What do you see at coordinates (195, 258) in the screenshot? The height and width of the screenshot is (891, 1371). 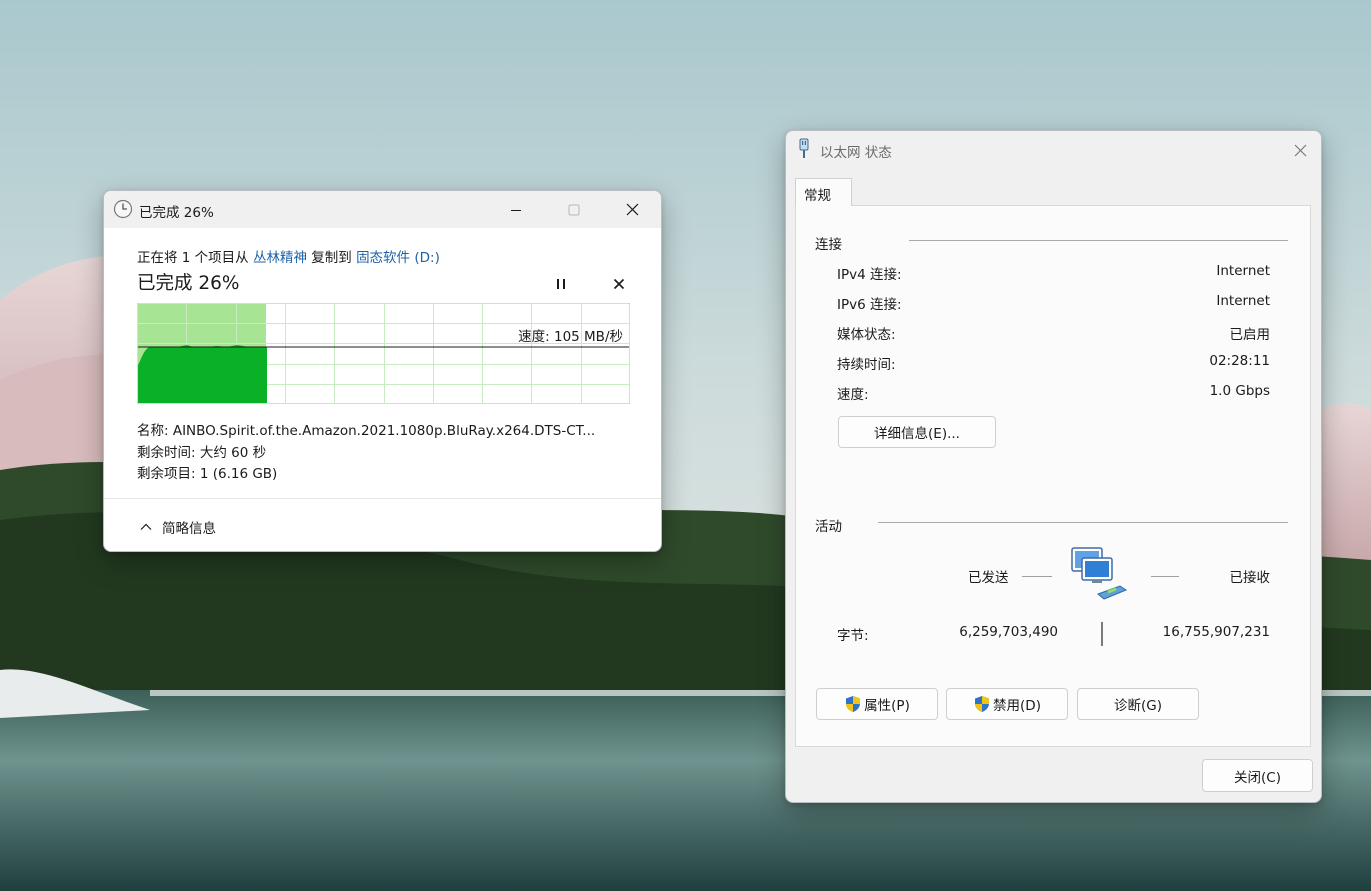 I see `copy-prefix-text: 正在将 1 个项目从` at bounding box center [195, 258].